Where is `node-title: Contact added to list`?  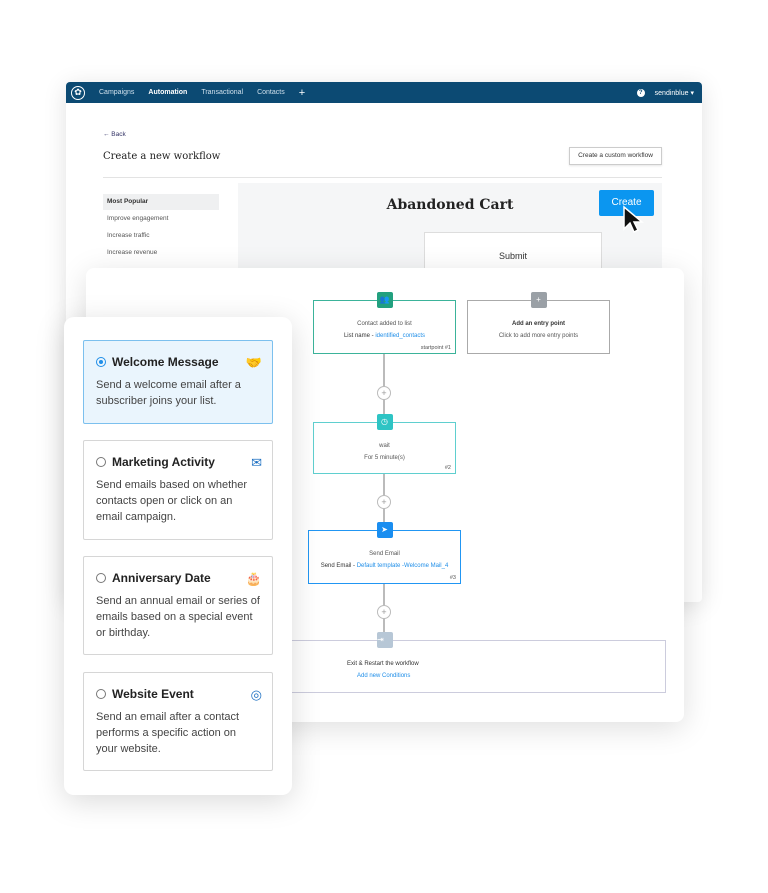
node-title: Contact added to list is located at coordinates (384, 324).